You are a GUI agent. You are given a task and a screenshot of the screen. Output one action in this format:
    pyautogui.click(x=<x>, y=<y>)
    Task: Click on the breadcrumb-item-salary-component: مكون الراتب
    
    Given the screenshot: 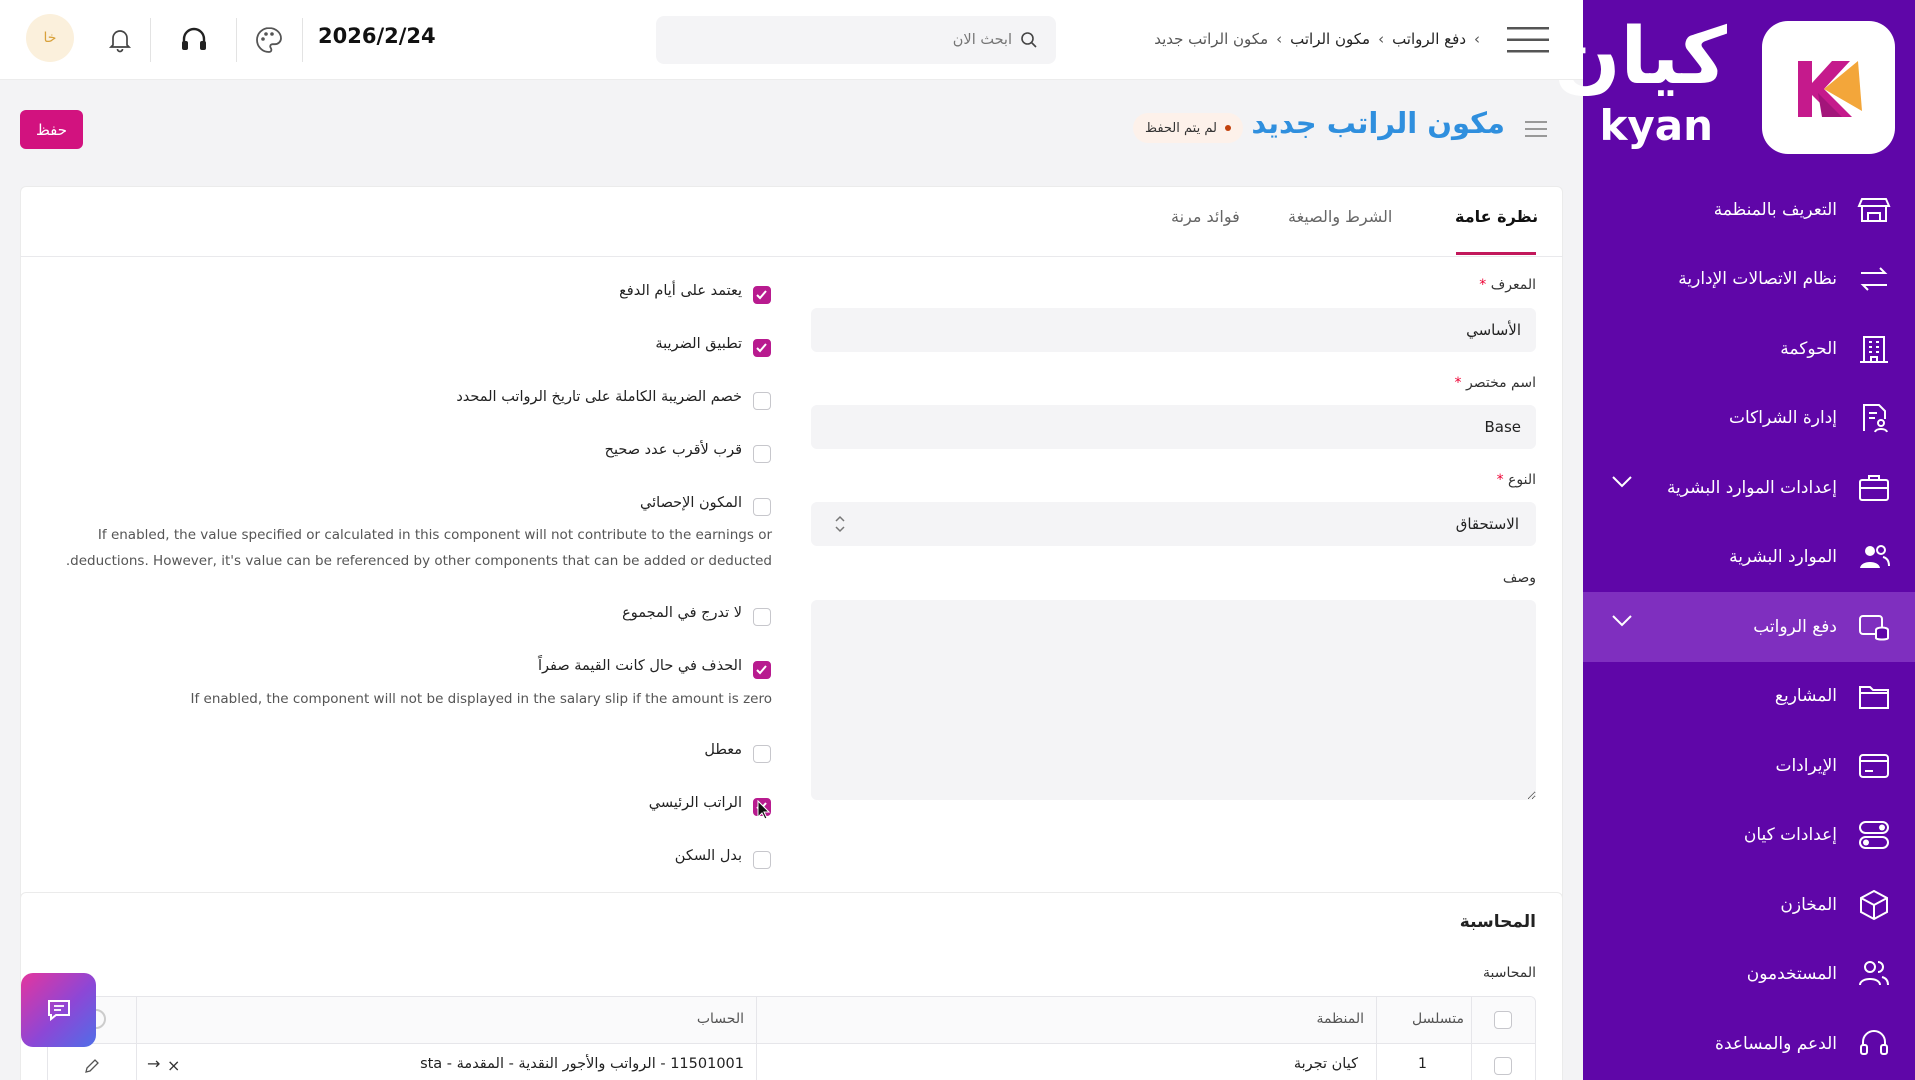 What is the action you would take?
    pyautogui.click(x=1330, y=39)
    